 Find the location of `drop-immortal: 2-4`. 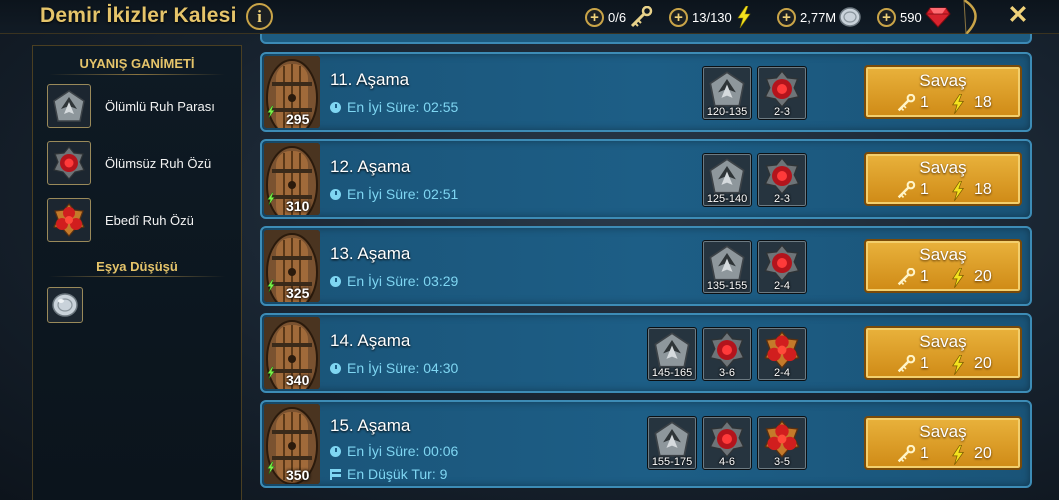

drop-immortal: 2-4 is located at coordinates (782, 267).